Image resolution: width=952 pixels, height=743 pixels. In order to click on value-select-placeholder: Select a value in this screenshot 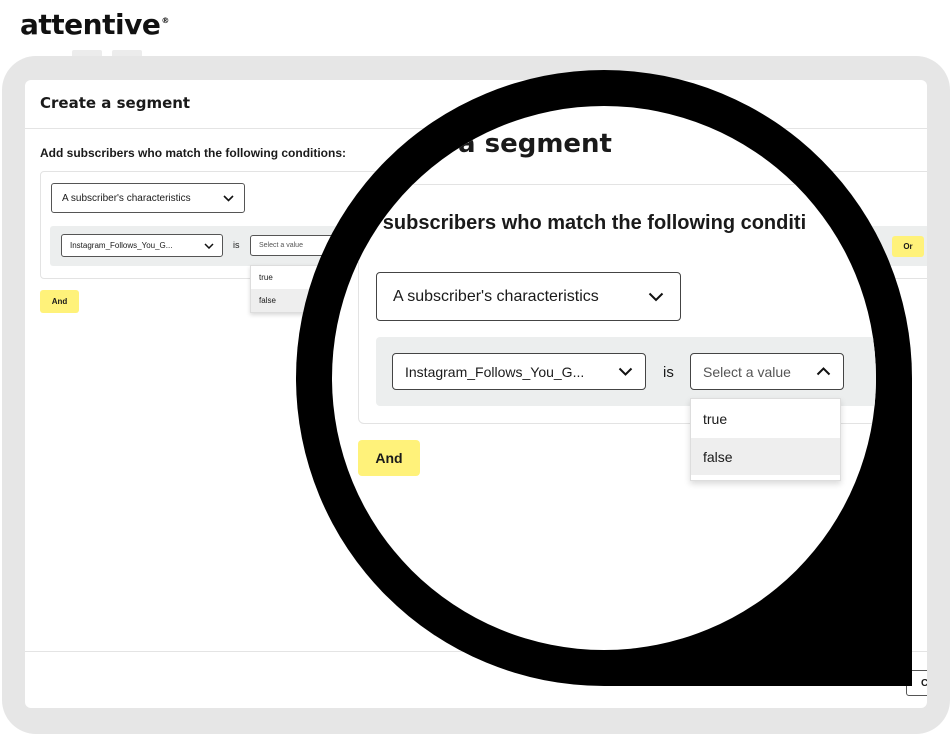, I will do `click(281, 245)`.